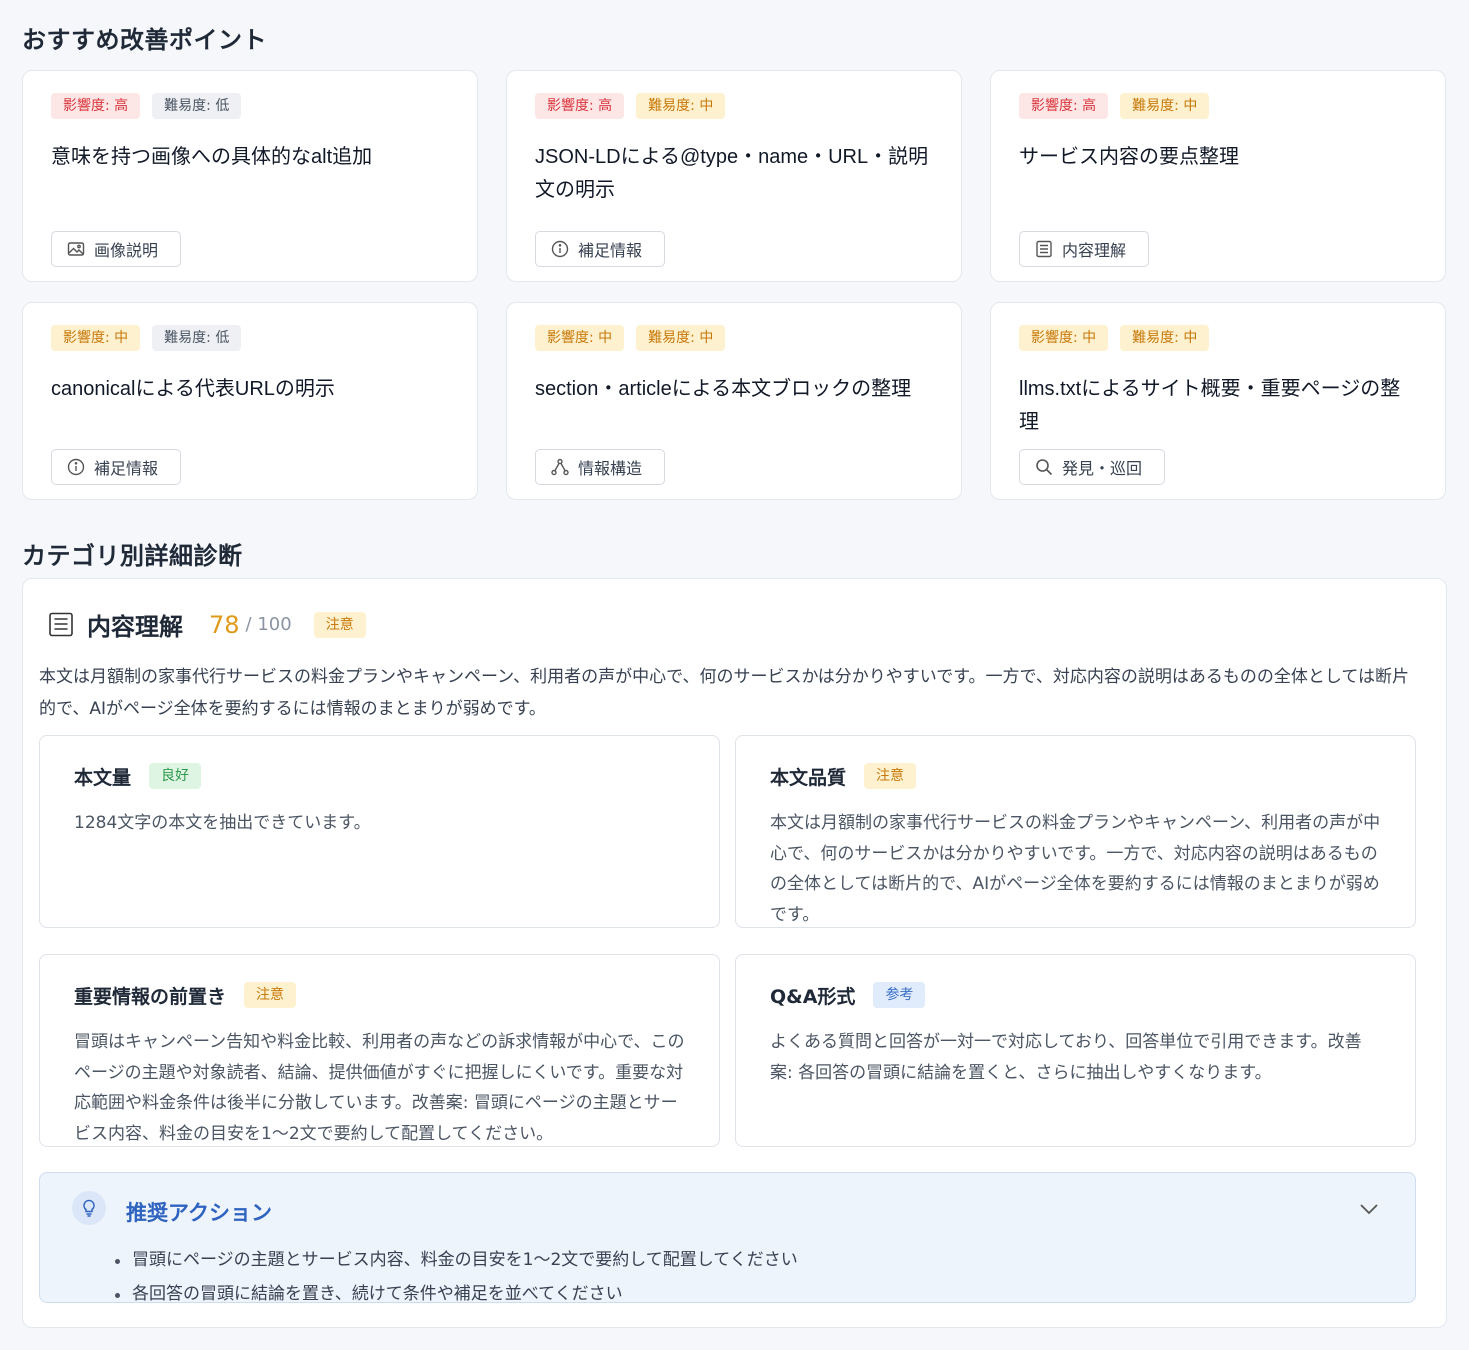 The width and height of the screenshot is (1469, 1350). I want to click on category-heading: カテゴリ別詳細診断, so click(132, 556).